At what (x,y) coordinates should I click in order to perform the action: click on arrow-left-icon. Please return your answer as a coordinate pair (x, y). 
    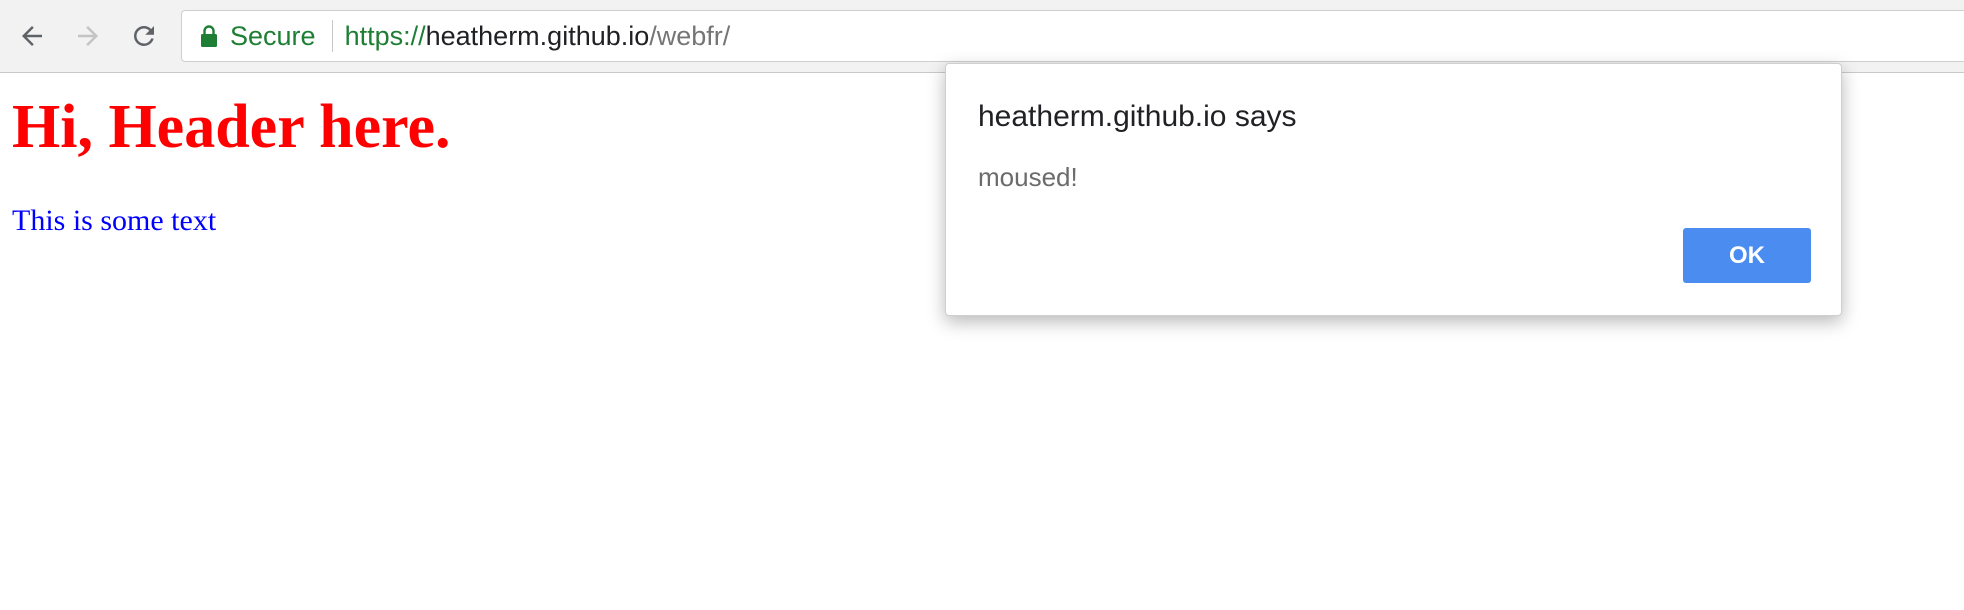
    Looking at the image, I should click on (32, 36).